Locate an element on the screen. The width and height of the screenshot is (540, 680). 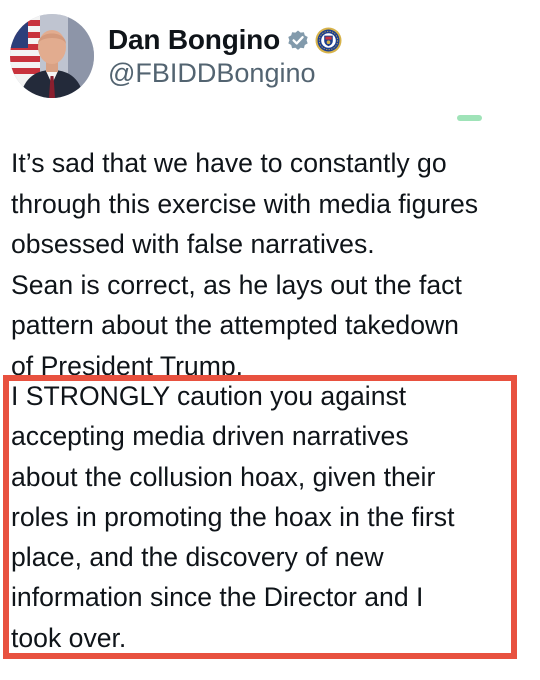
tweet-text-line: through this exercise with media figures is located at coordinates (245, 203).